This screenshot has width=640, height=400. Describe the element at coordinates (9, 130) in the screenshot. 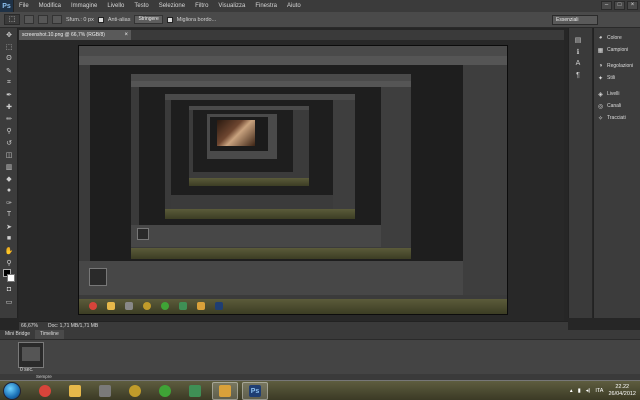

I see `clone-tool-icon: ⚲` at that location.